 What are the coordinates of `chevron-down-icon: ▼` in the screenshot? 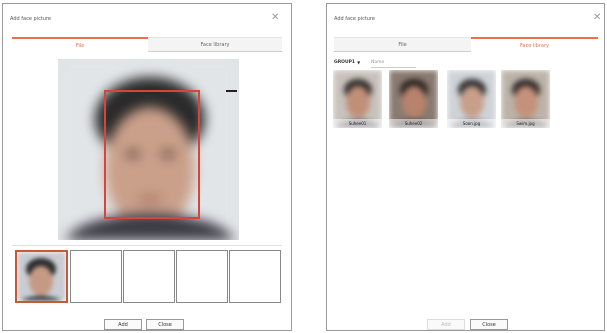 It's located at (359, 62).